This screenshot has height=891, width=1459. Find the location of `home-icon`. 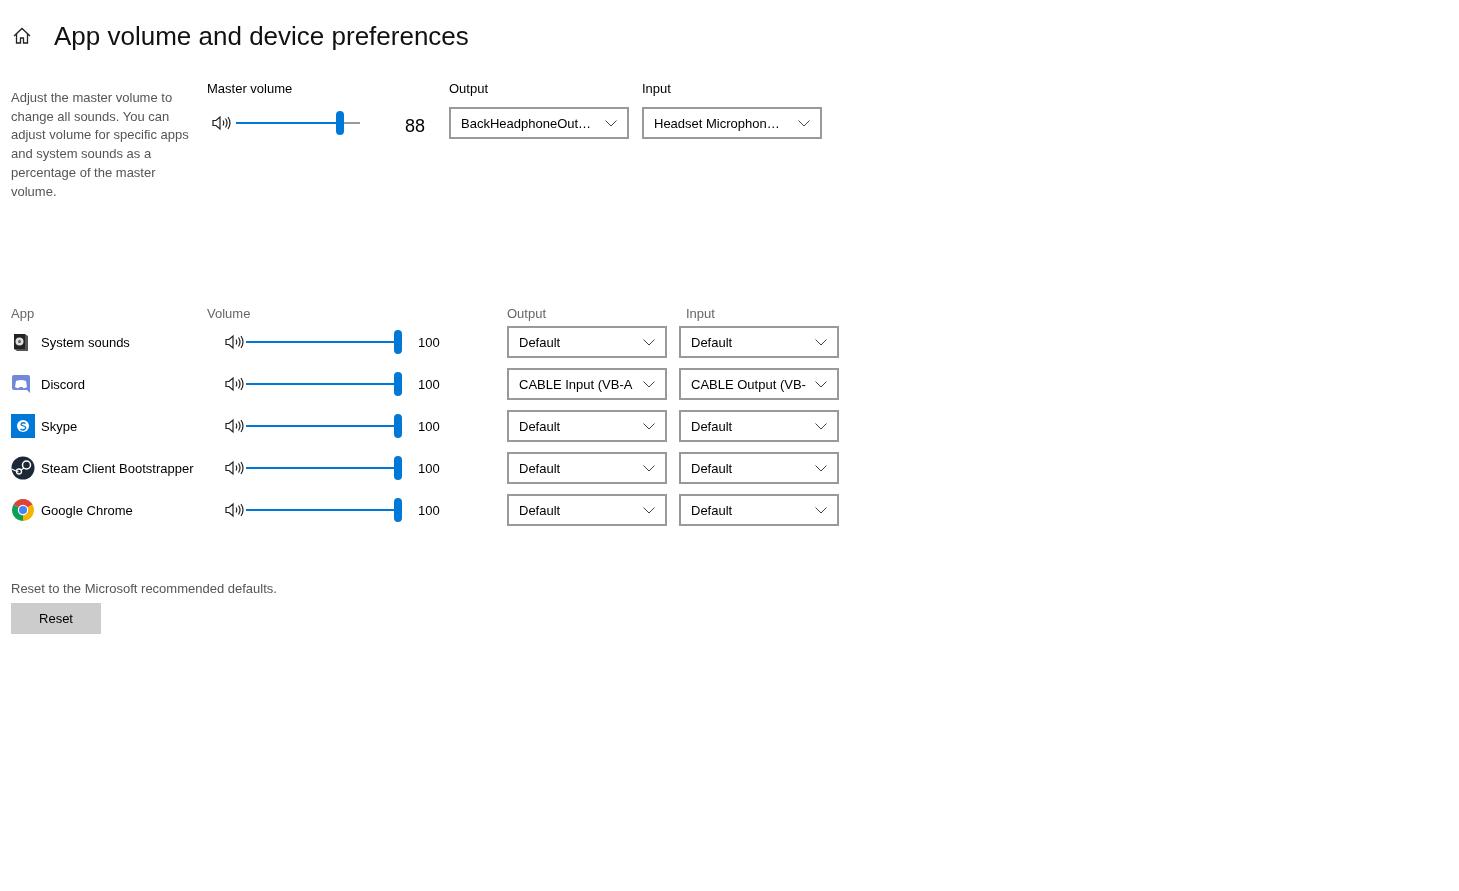

home-icon is located at coordinates (22, 36).